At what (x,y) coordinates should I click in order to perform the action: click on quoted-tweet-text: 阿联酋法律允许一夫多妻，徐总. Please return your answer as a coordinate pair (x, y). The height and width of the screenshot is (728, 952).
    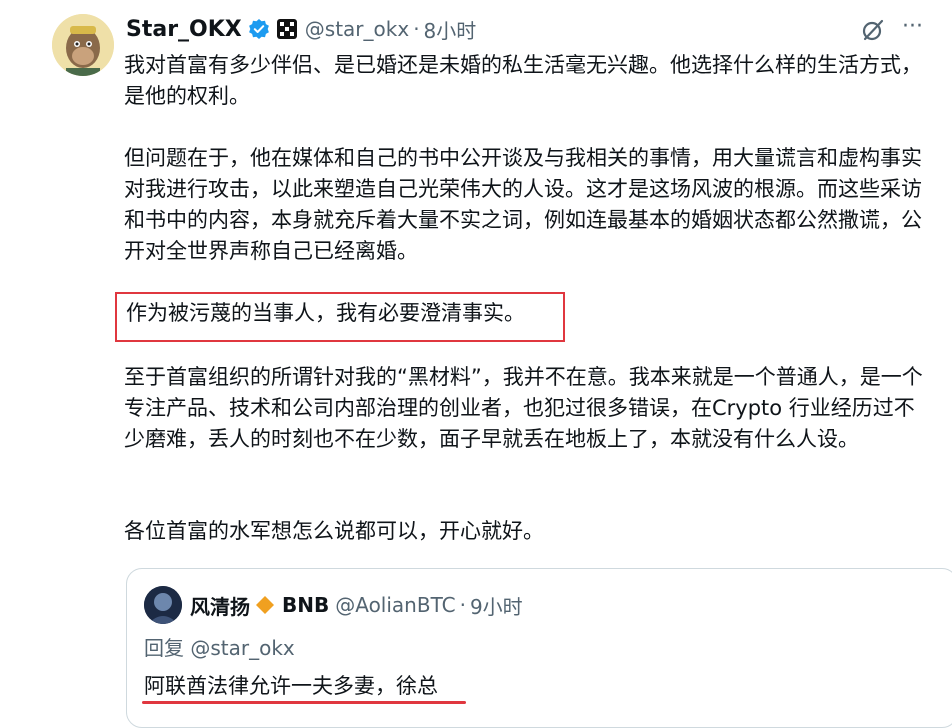
    Looking at the image, I should click on (291, 686).